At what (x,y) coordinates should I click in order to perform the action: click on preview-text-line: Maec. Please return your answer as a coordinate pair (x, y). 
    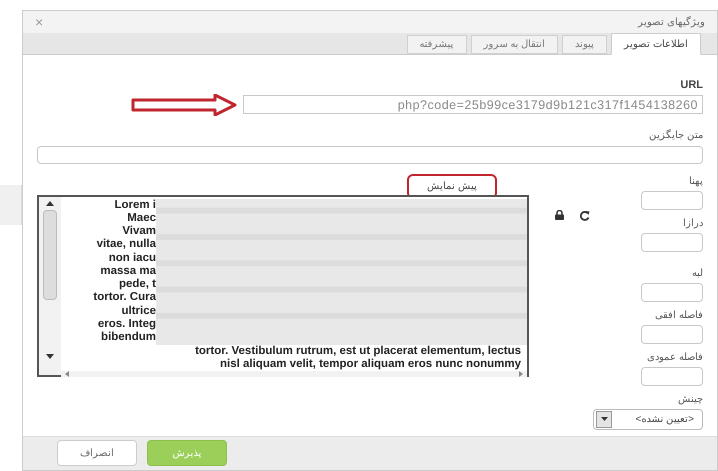
    Looking at the image, I should click on (141, 219).